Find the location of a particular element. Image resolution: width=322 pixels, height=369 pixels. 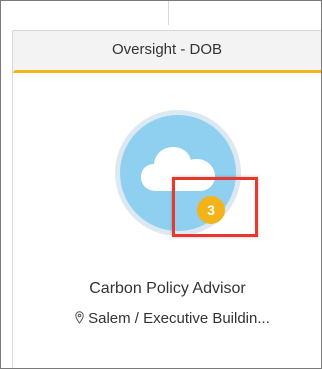

column-header: Oversight - DOB is located at coordinates (166, 50).